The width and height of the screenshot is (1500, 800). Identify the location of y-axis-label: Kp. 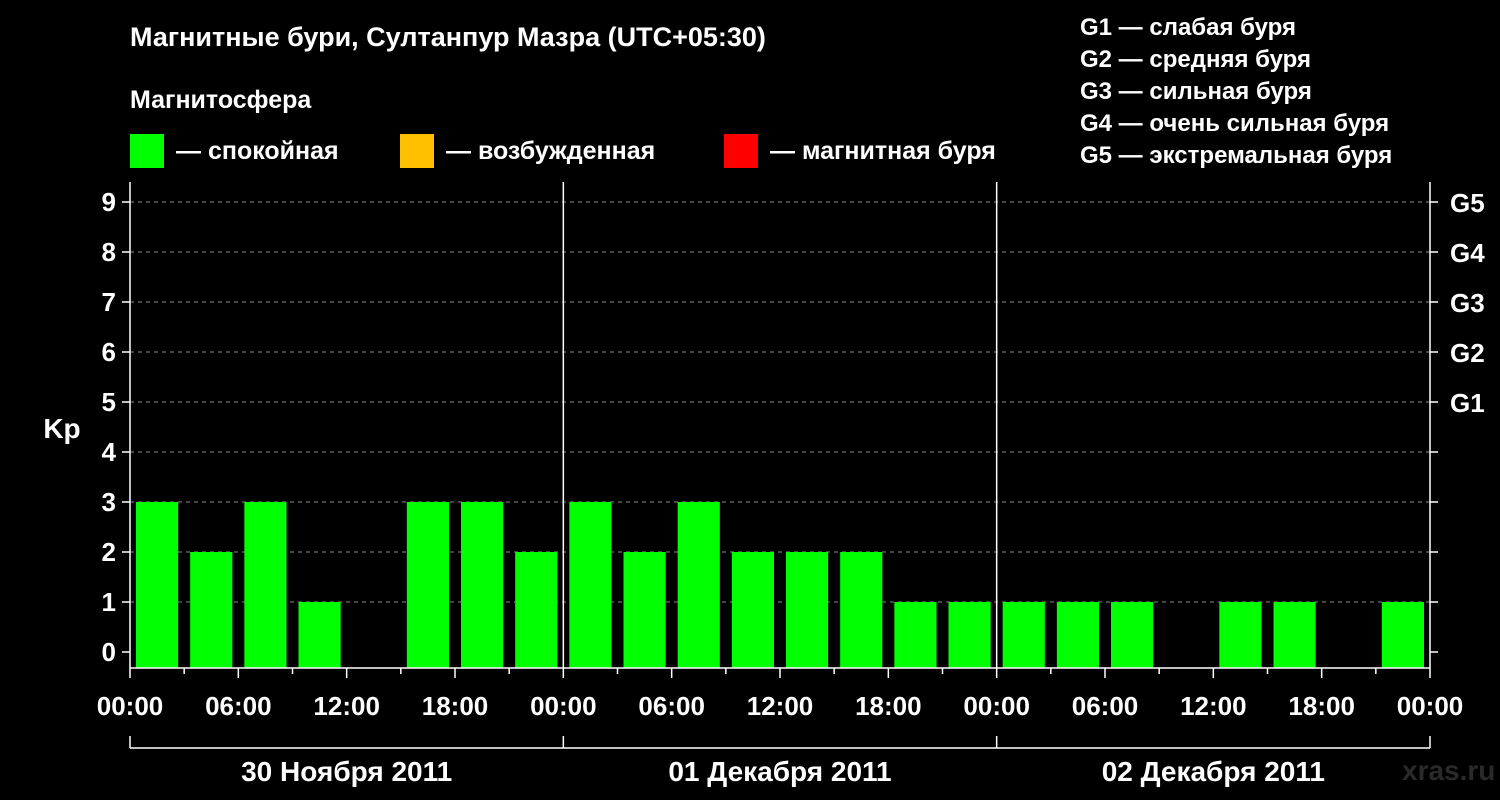
(61, 428).